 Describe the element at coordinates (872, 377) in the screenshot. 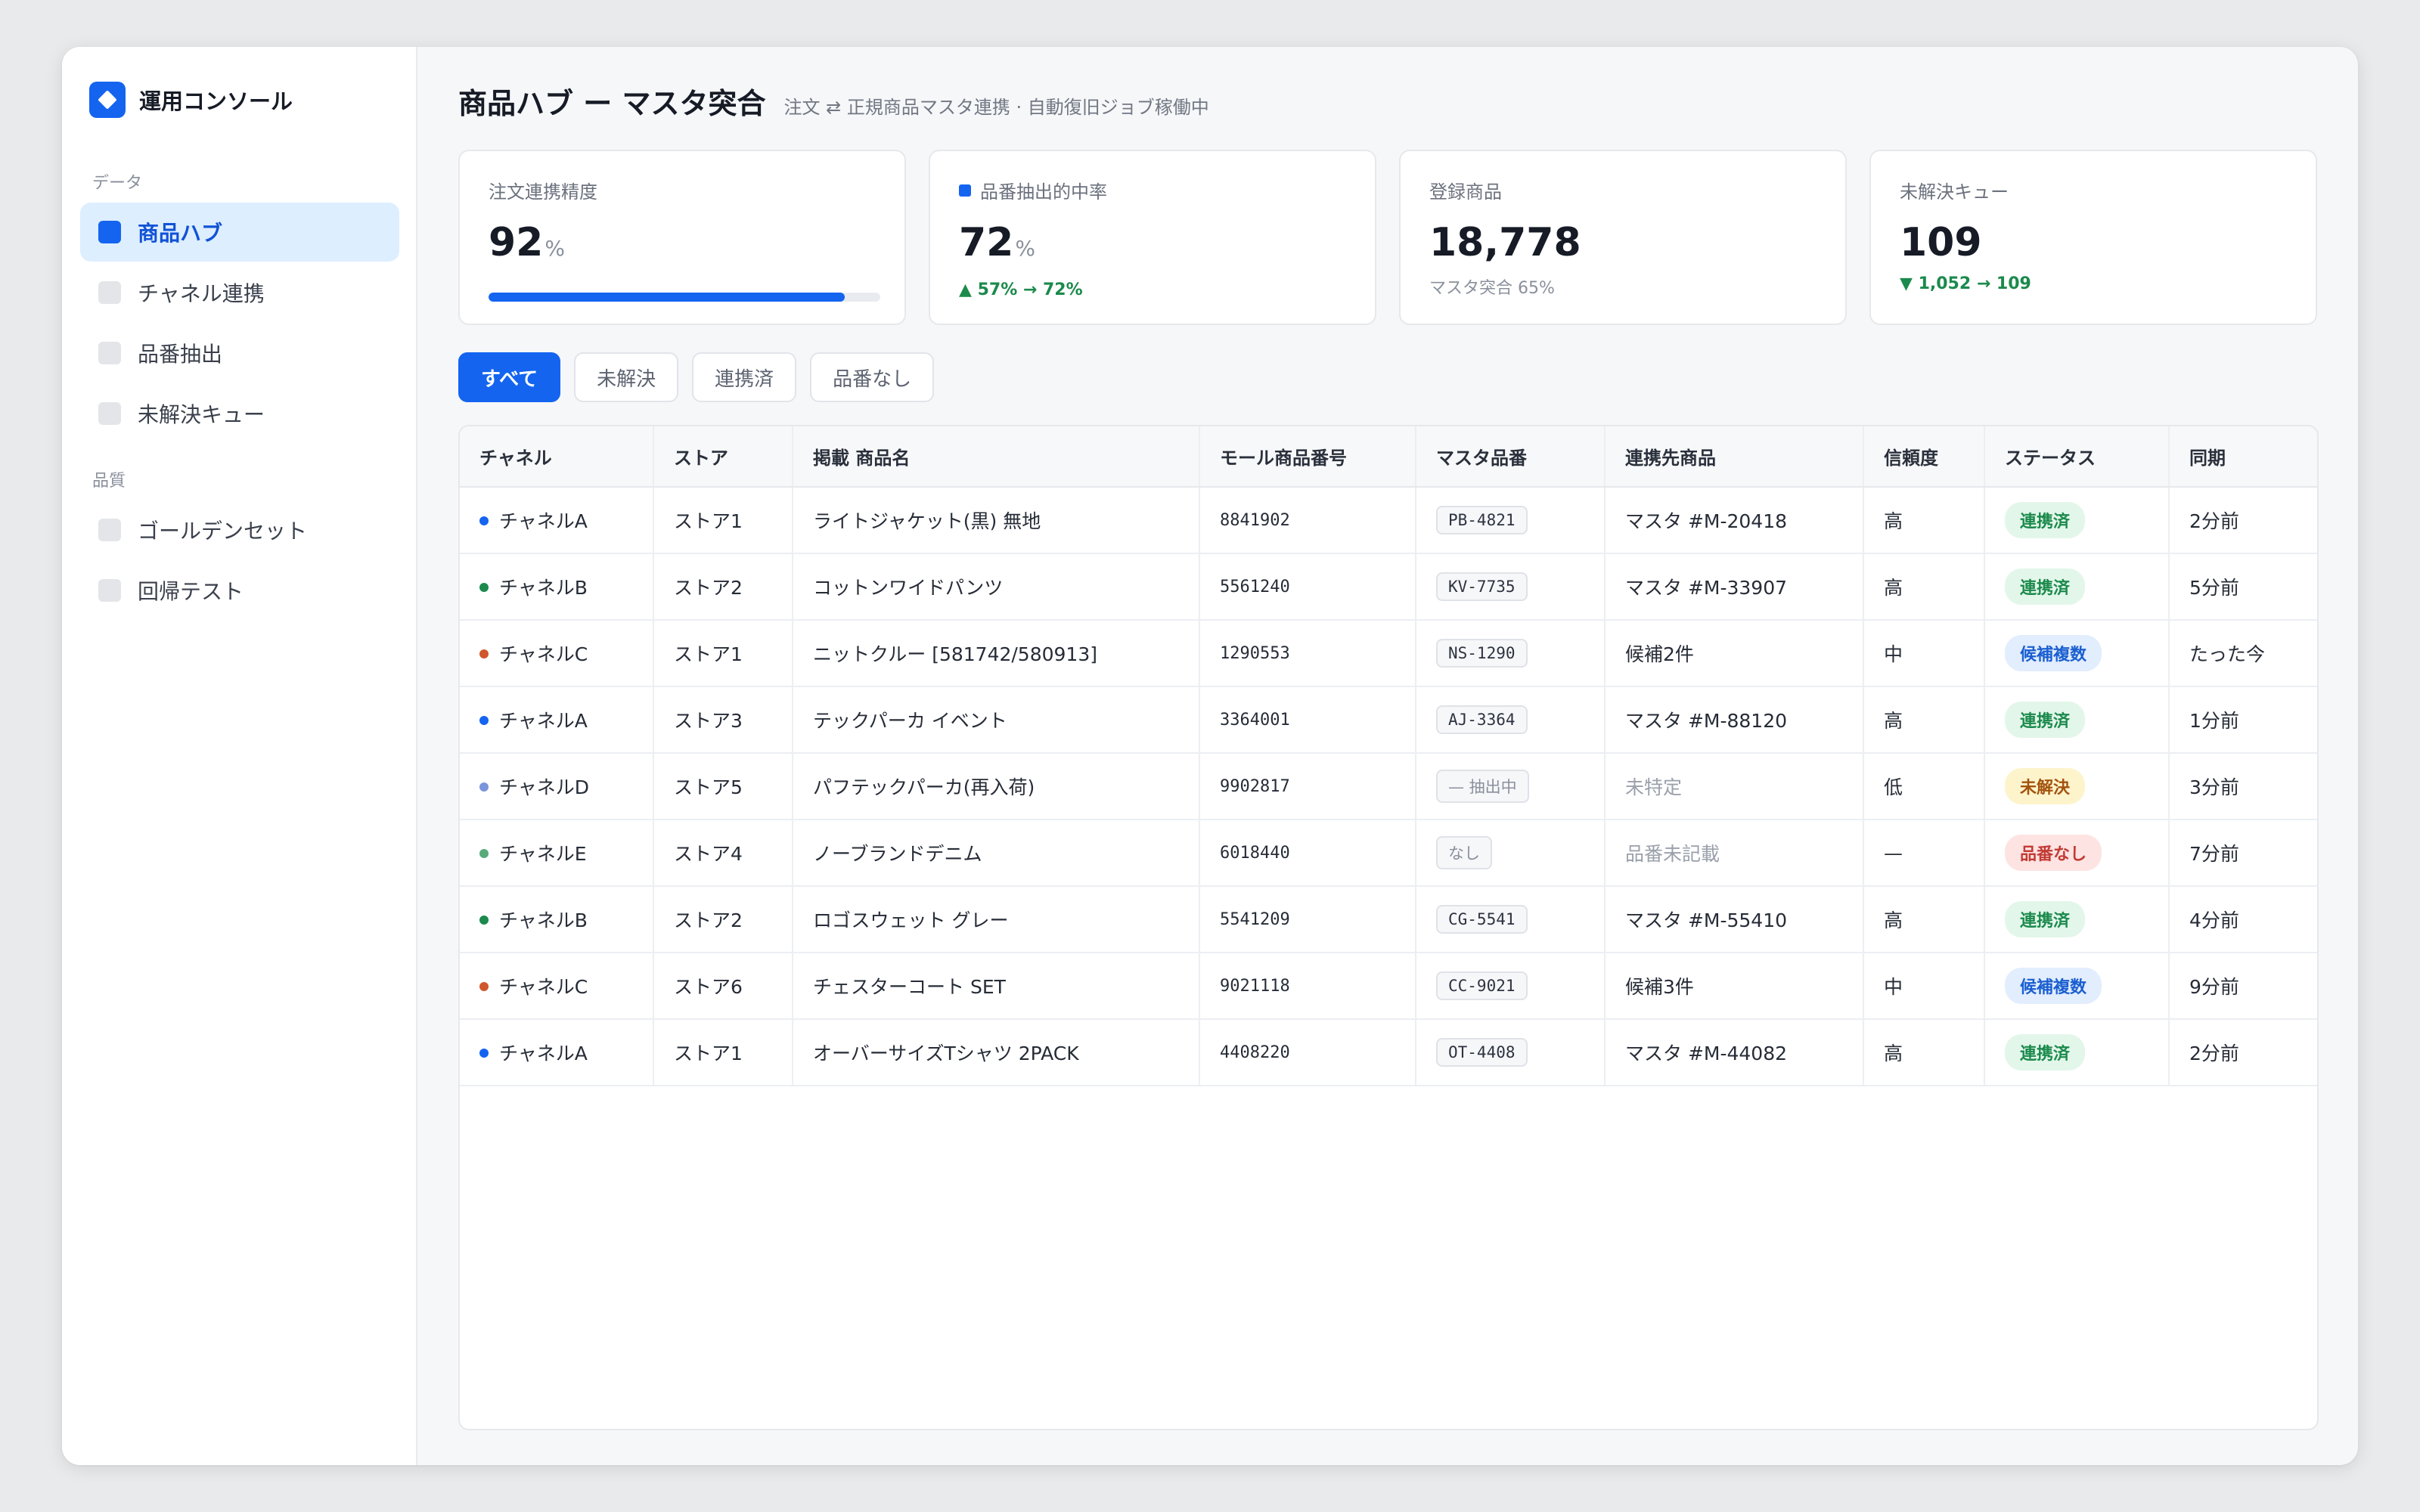

I see `filter-no-sku: 品番なし` at that location.